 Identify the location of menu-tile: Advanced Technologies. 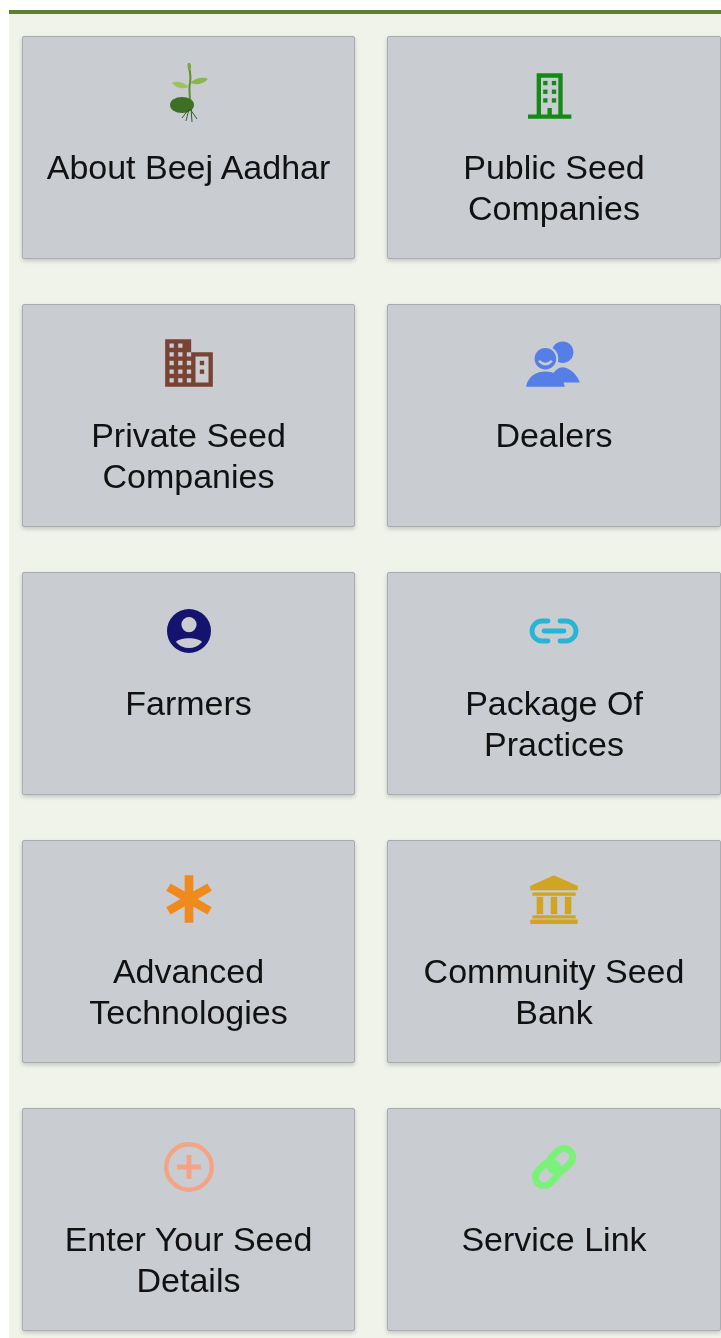
(188, 951).